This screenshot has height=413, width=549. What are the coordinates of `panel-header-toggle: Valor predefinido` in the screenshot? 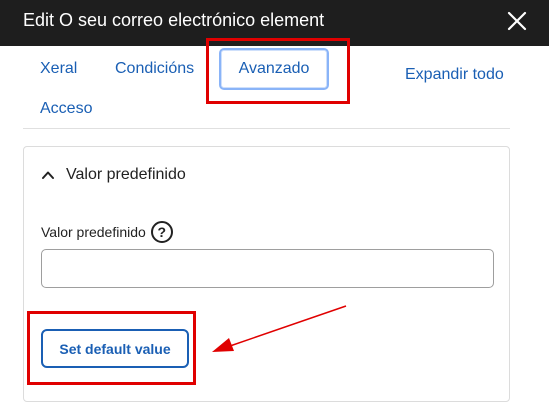 It's located at (113, 175).